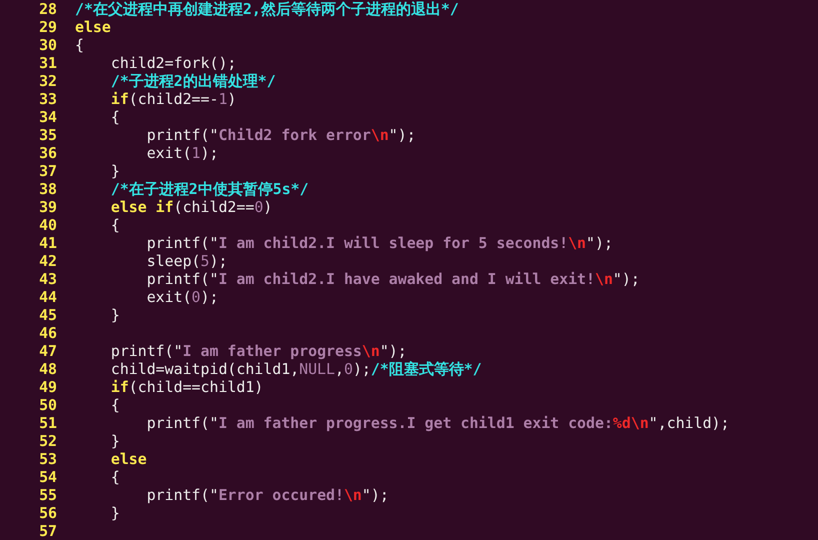 This screenshot has height=540, width=818. Describe the element at coordinates (47, 171) in the screenshot. I see `line-number: 37` at that location.